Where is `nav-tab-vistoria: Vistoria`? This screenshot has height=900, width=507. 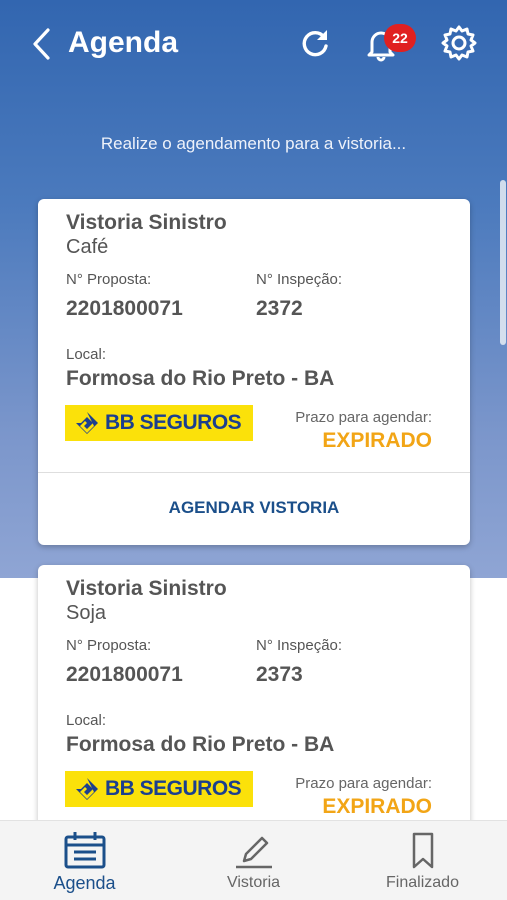
nav-tab-vistoria: Vistoria is located at coordinates (253, 860).